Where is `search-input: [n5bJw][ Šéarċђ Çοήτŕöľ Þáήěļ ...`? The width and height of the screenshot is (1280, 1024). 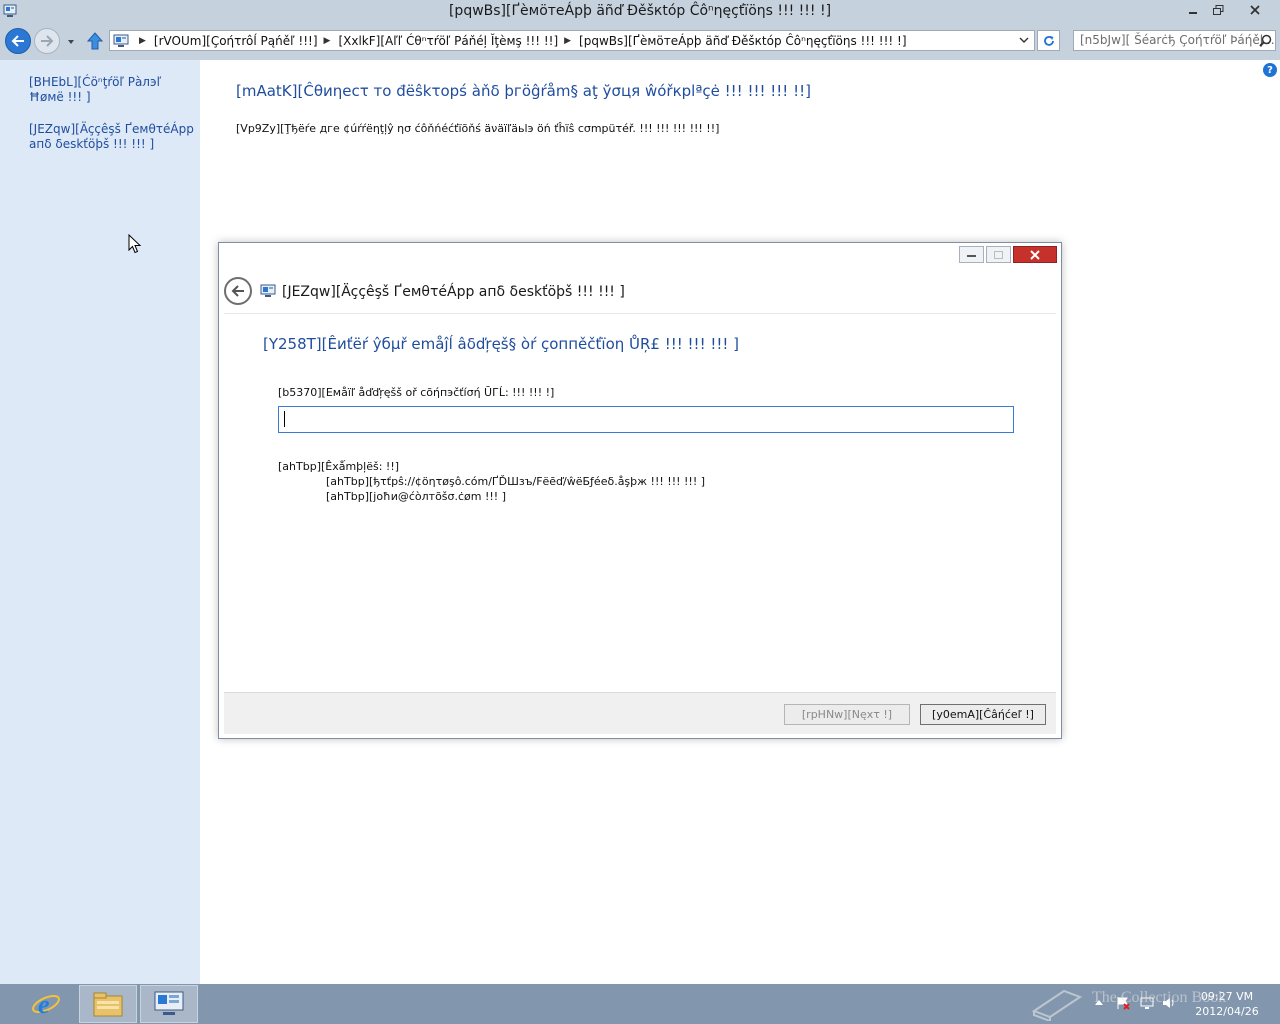 search-input: [n5bJw][ Šéarċђ Çοήτŕöľ Þáήěļ ... is located at coordinates (1174, 40).